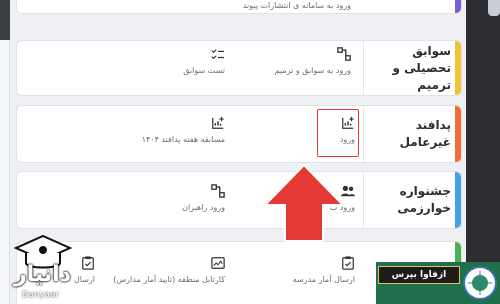 The width and height of the screenshot is (500, 304). What do you see at coordinates (204, 70) in the screenshot?
I see `records-test-label: تست سوابق` at bounding box center [204, 70].